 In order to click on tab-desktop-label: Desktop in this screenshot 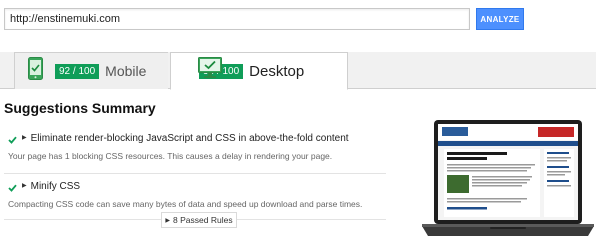, I will do `click(277, 71)`.